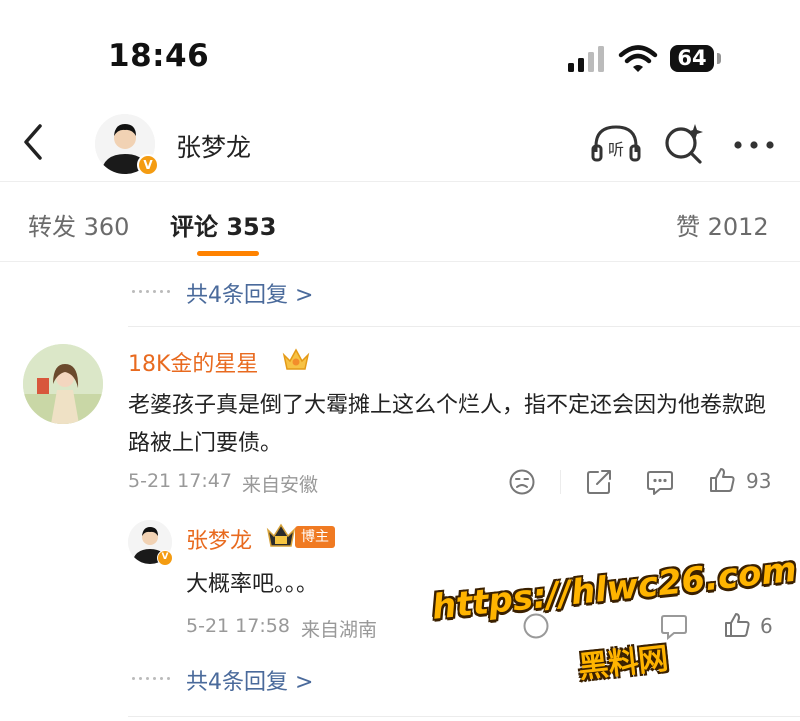 This screenshot has height=721, width=800. I want to click on nav-user-name: 张梦龙, so click(213, 146).